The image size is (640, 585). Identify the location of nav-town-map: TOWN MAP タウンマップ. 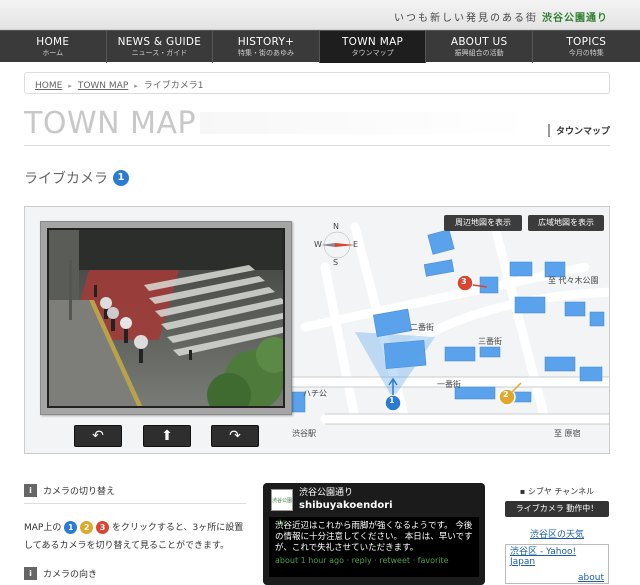
(373, 47).